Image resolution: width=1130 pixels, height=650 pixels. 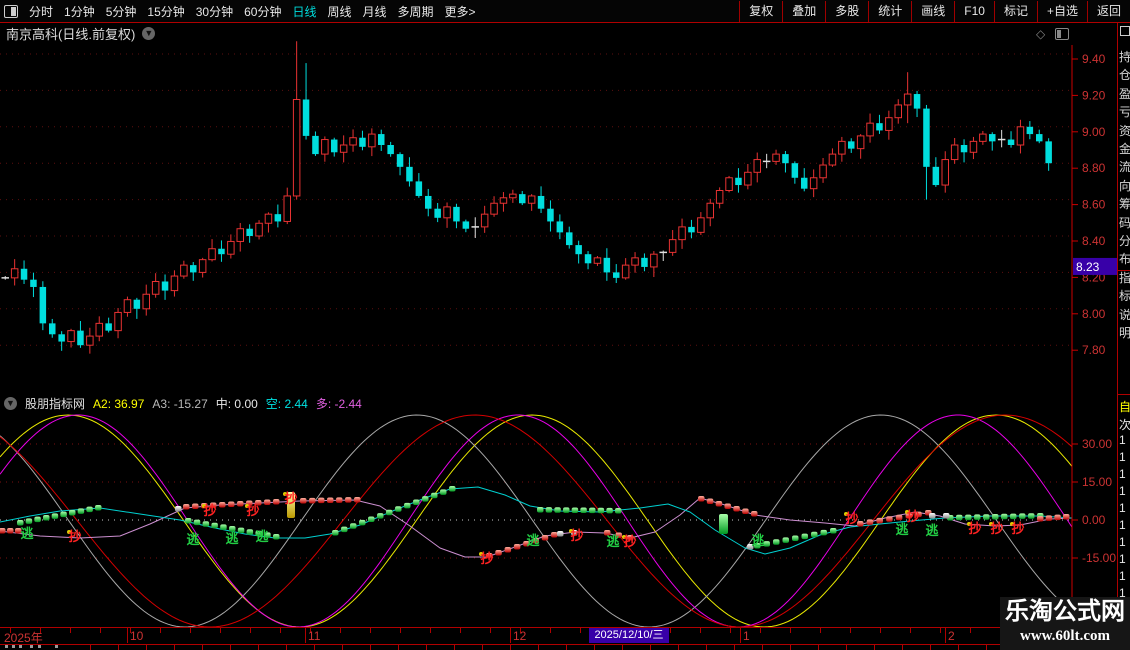 What do you see at coordinates (1124, 240) in the screenshot?
I see `sidebar-tab-fragment: 分` at bounding box center [1124, 240].